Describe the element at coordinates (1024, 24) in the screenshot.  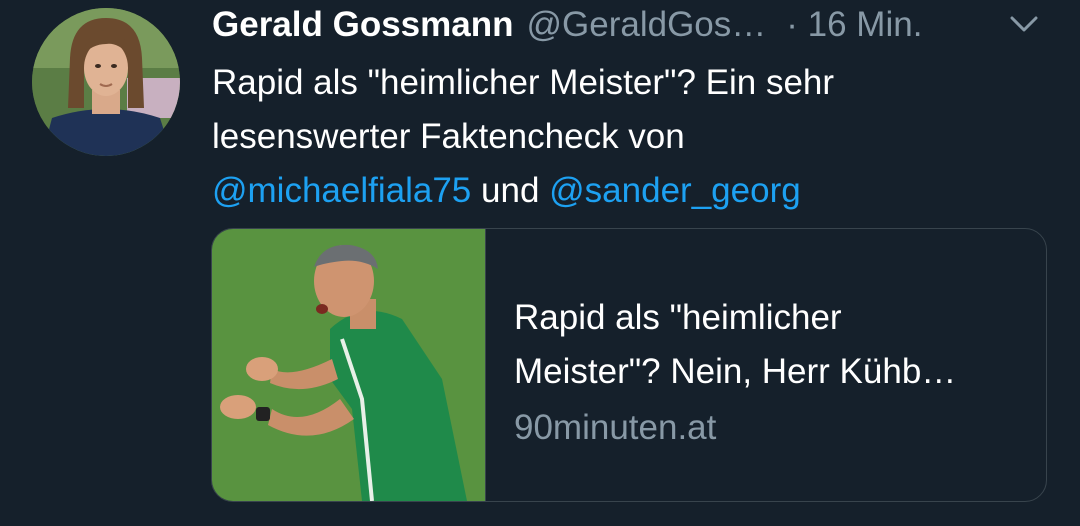
I see `chevron-down-icon` at that location.